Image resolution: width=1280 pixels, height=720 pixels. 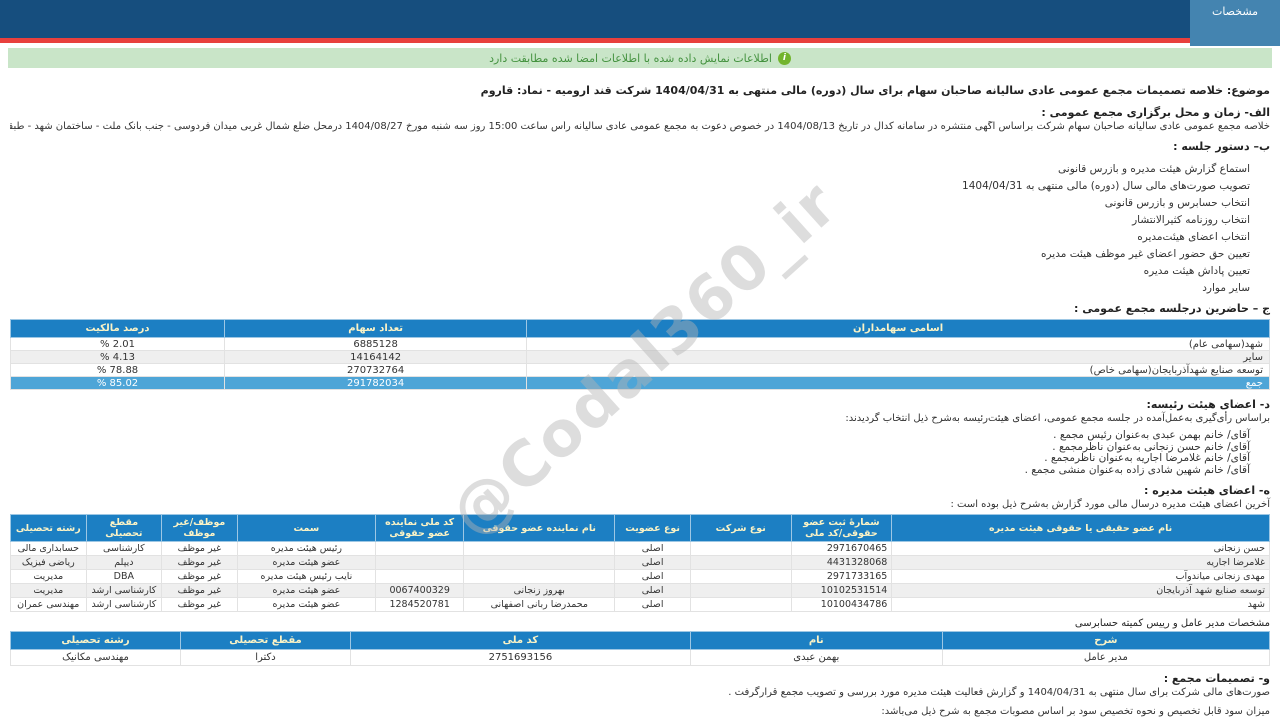 I want to click on section-c-heading: ج – حاضرین درجلسه مجمع عمومی :, so click(x=1172, y=308).